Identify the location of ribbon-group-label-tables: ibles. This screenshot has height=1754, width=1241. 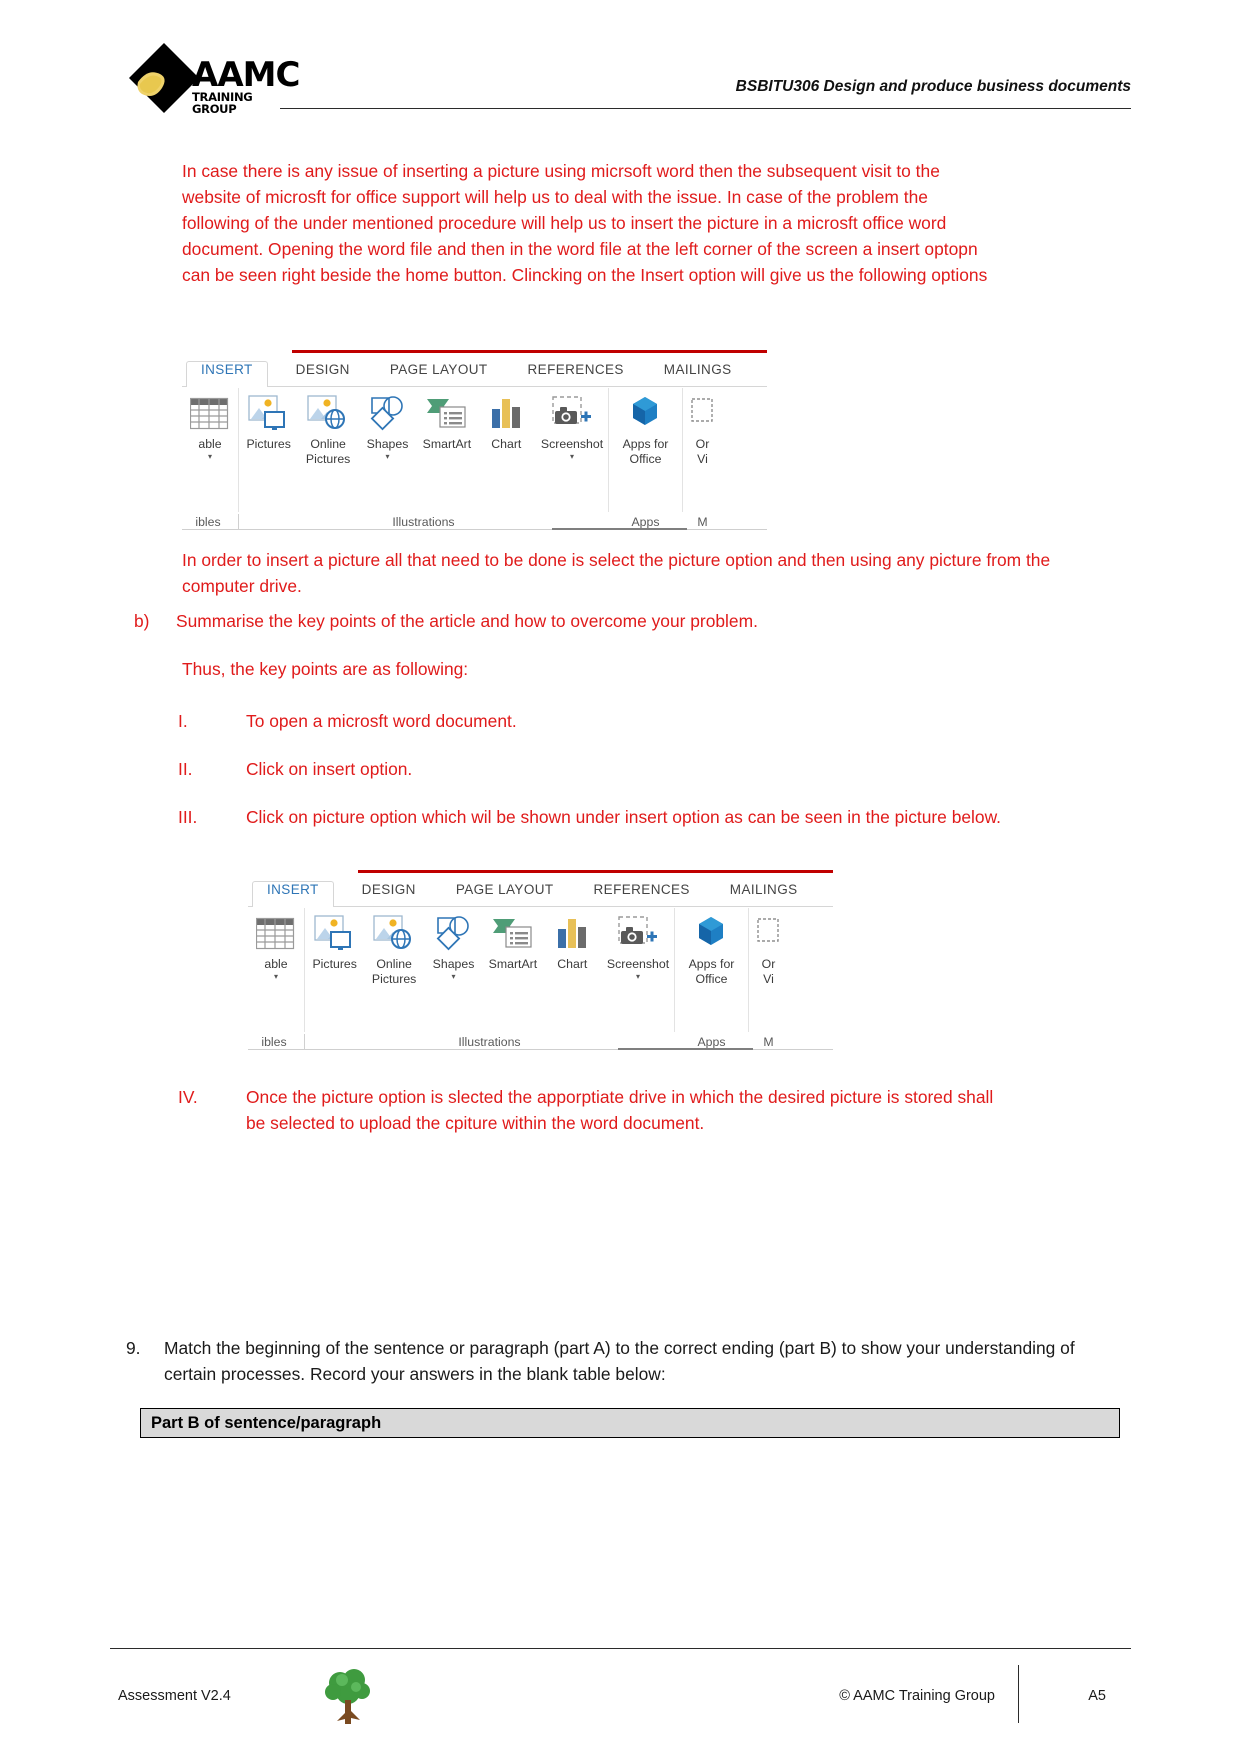
(274, 1042).